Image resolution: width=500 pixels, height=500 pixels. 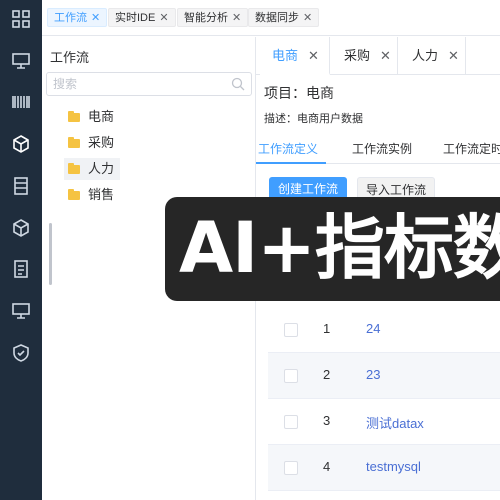 I want to click on barcode-icon, so click(x=21, y=102).